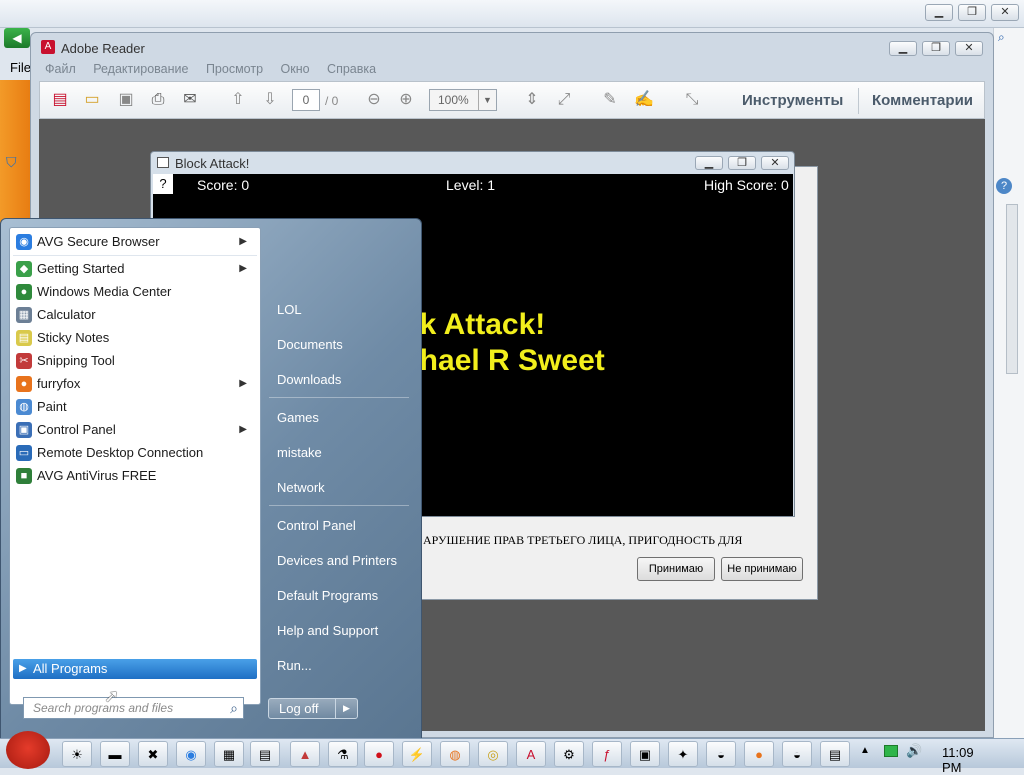 The image size is (1024, 775). Describe the element at coordinates (316, 526) in the screenshot. I see `start-right-control-panel: Control Panel` at that location.